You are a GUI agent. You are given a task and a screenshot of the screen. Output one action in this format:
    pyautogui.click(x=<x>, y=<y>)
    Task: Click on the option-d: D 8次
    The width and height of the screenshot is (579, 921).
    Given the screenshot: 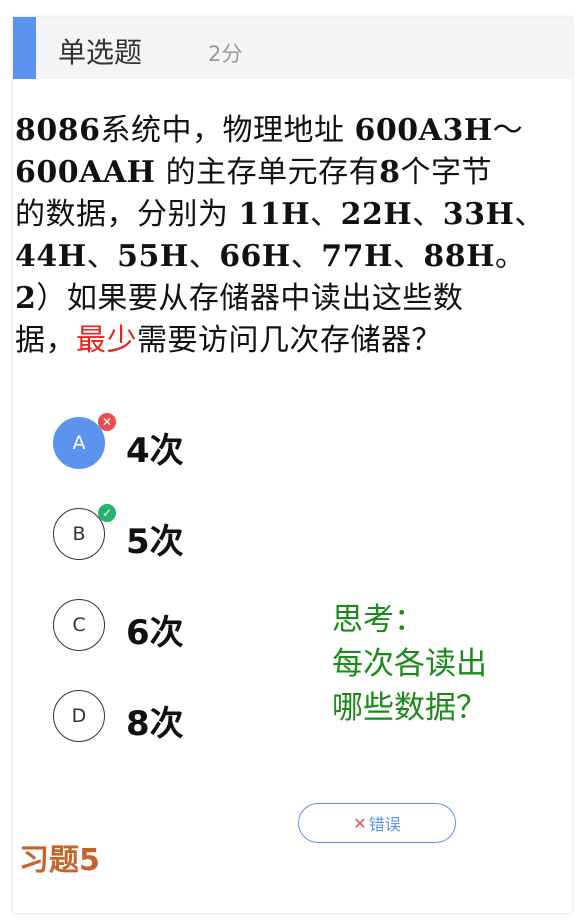 What is the action you would take?
    pyautogui.click(x=203, y=718)
    